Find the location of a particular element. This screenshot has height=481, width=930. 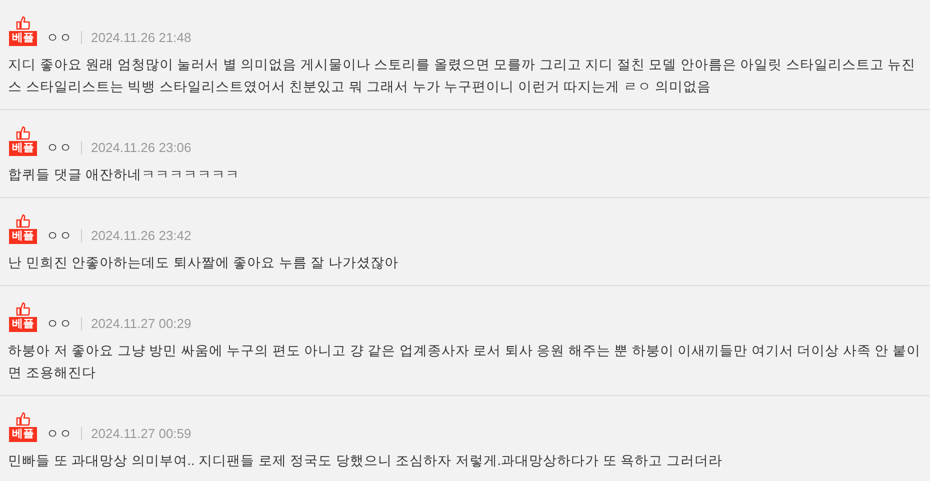

comment-date: 2024.11.27 00:29 is located at coordinates (141, 323).